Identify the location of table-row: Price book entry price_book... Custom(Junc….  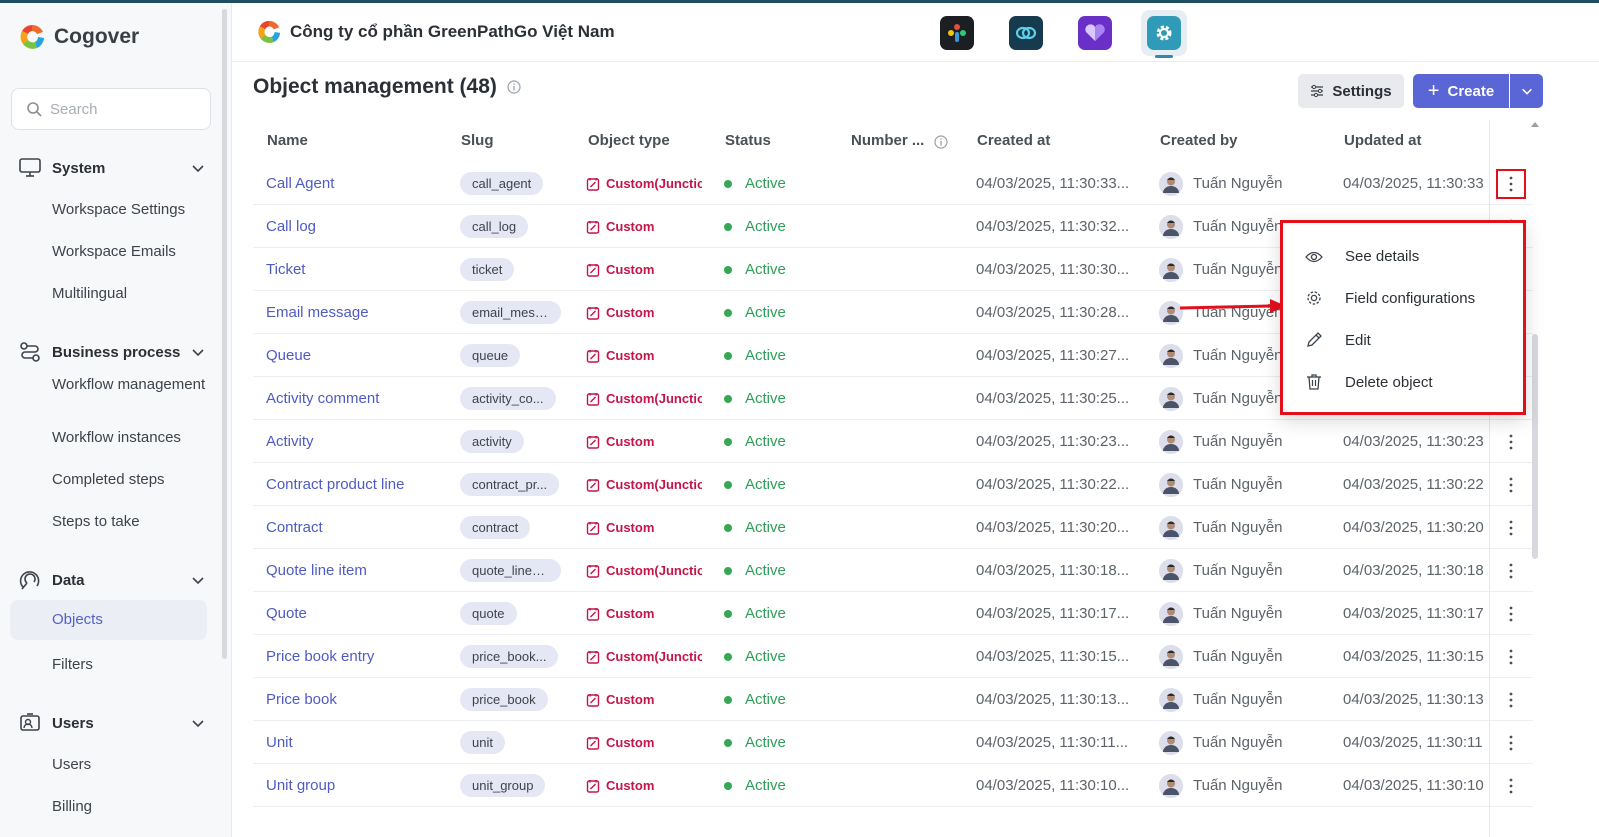
(893, 656).